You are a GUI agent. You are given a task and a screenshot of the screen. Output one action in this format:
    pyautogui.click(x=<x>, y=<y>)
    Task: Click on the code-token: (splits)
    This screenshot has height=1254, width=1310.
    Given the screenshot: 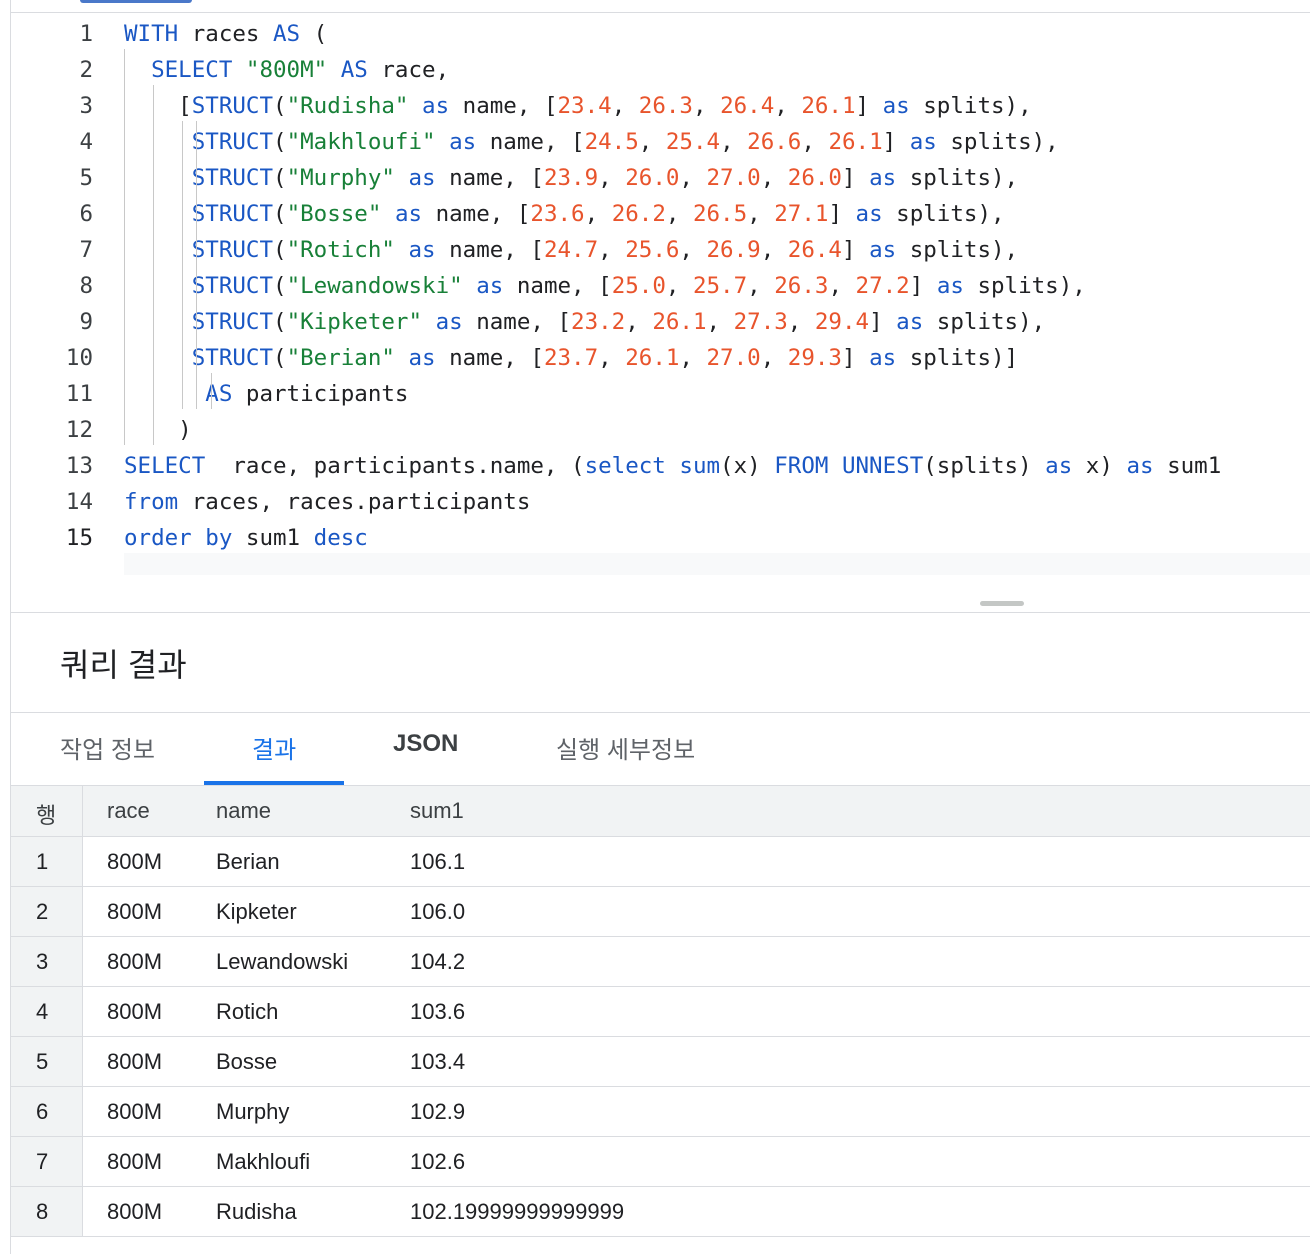 What is the action you would take?
    pyautogui.click(x=984, y=466)
    